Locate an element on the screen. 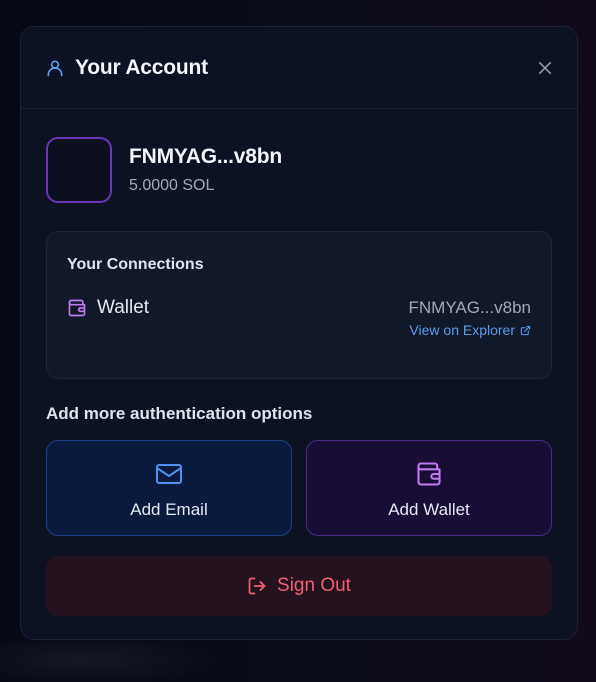 The image size is (596, 682). connections-title: Your Connections is located at coordinates (135, 264).